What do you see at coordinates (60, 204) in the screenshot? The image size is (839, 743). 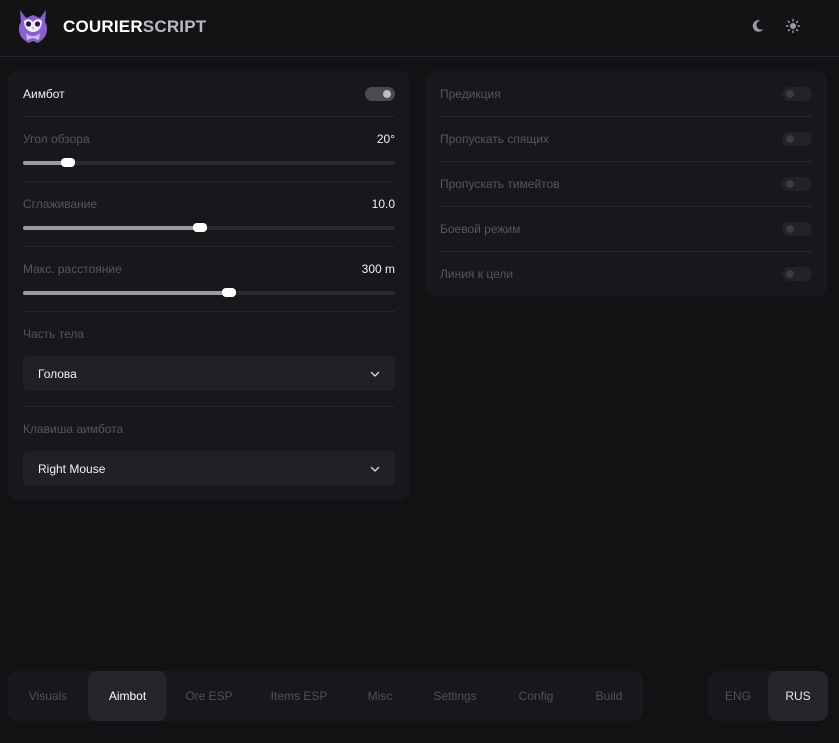 I see `smoothing-label: Сглаживание` at bounding box center [60, 204].